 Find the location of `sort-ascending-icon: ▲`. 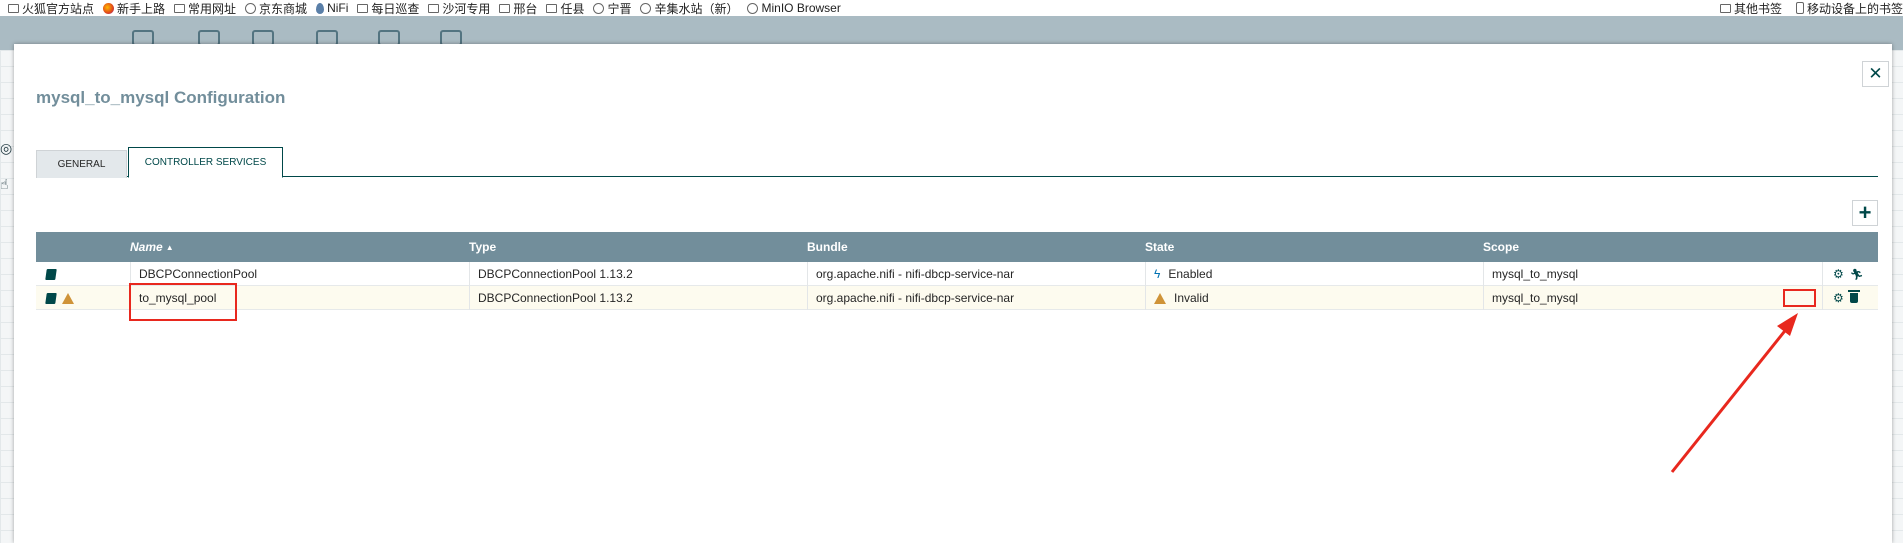

sort-ascending-icon: ▲ is located at coordinates (169, 247).